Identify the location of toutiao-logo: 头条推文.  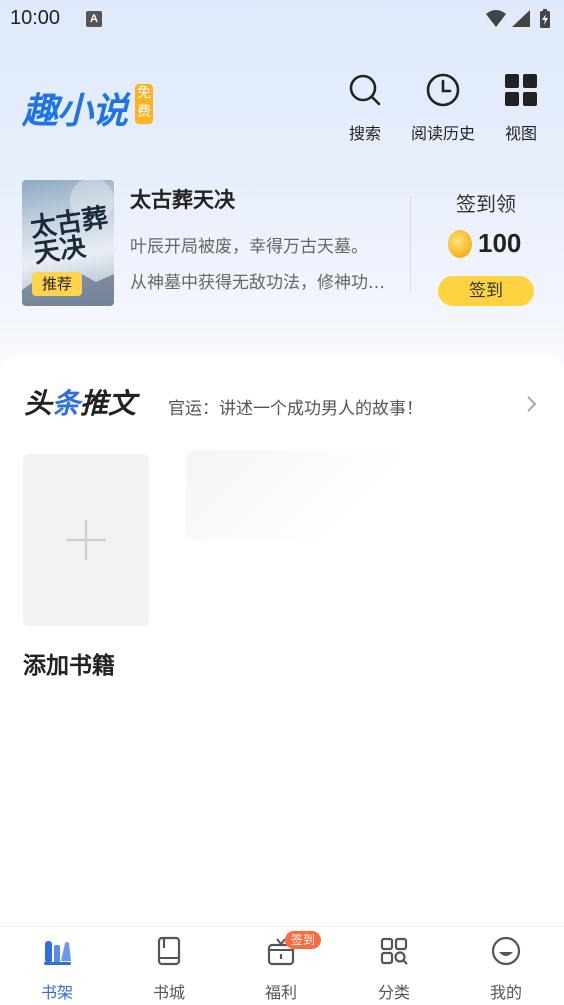
(80, 402).